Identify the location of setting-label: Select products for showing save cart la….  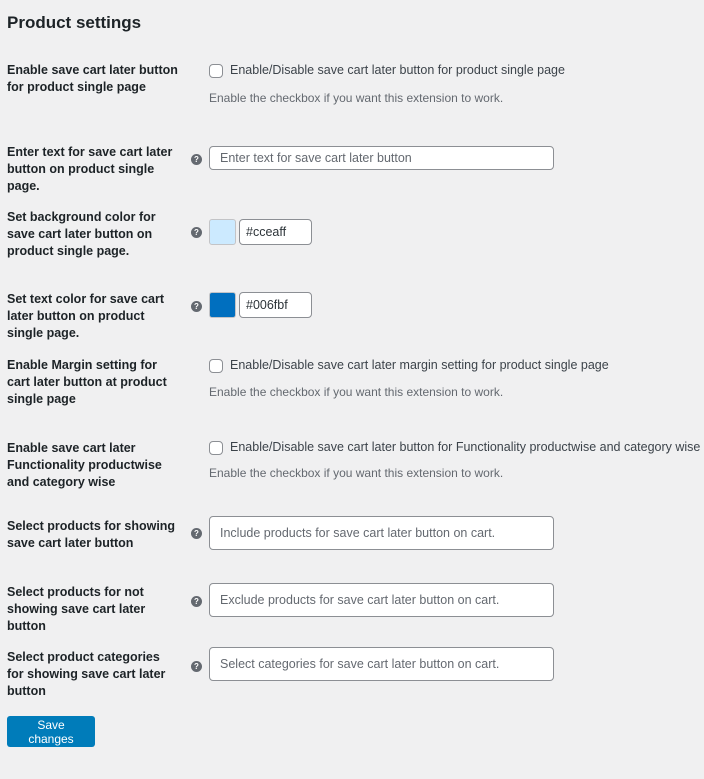
(91, 534).